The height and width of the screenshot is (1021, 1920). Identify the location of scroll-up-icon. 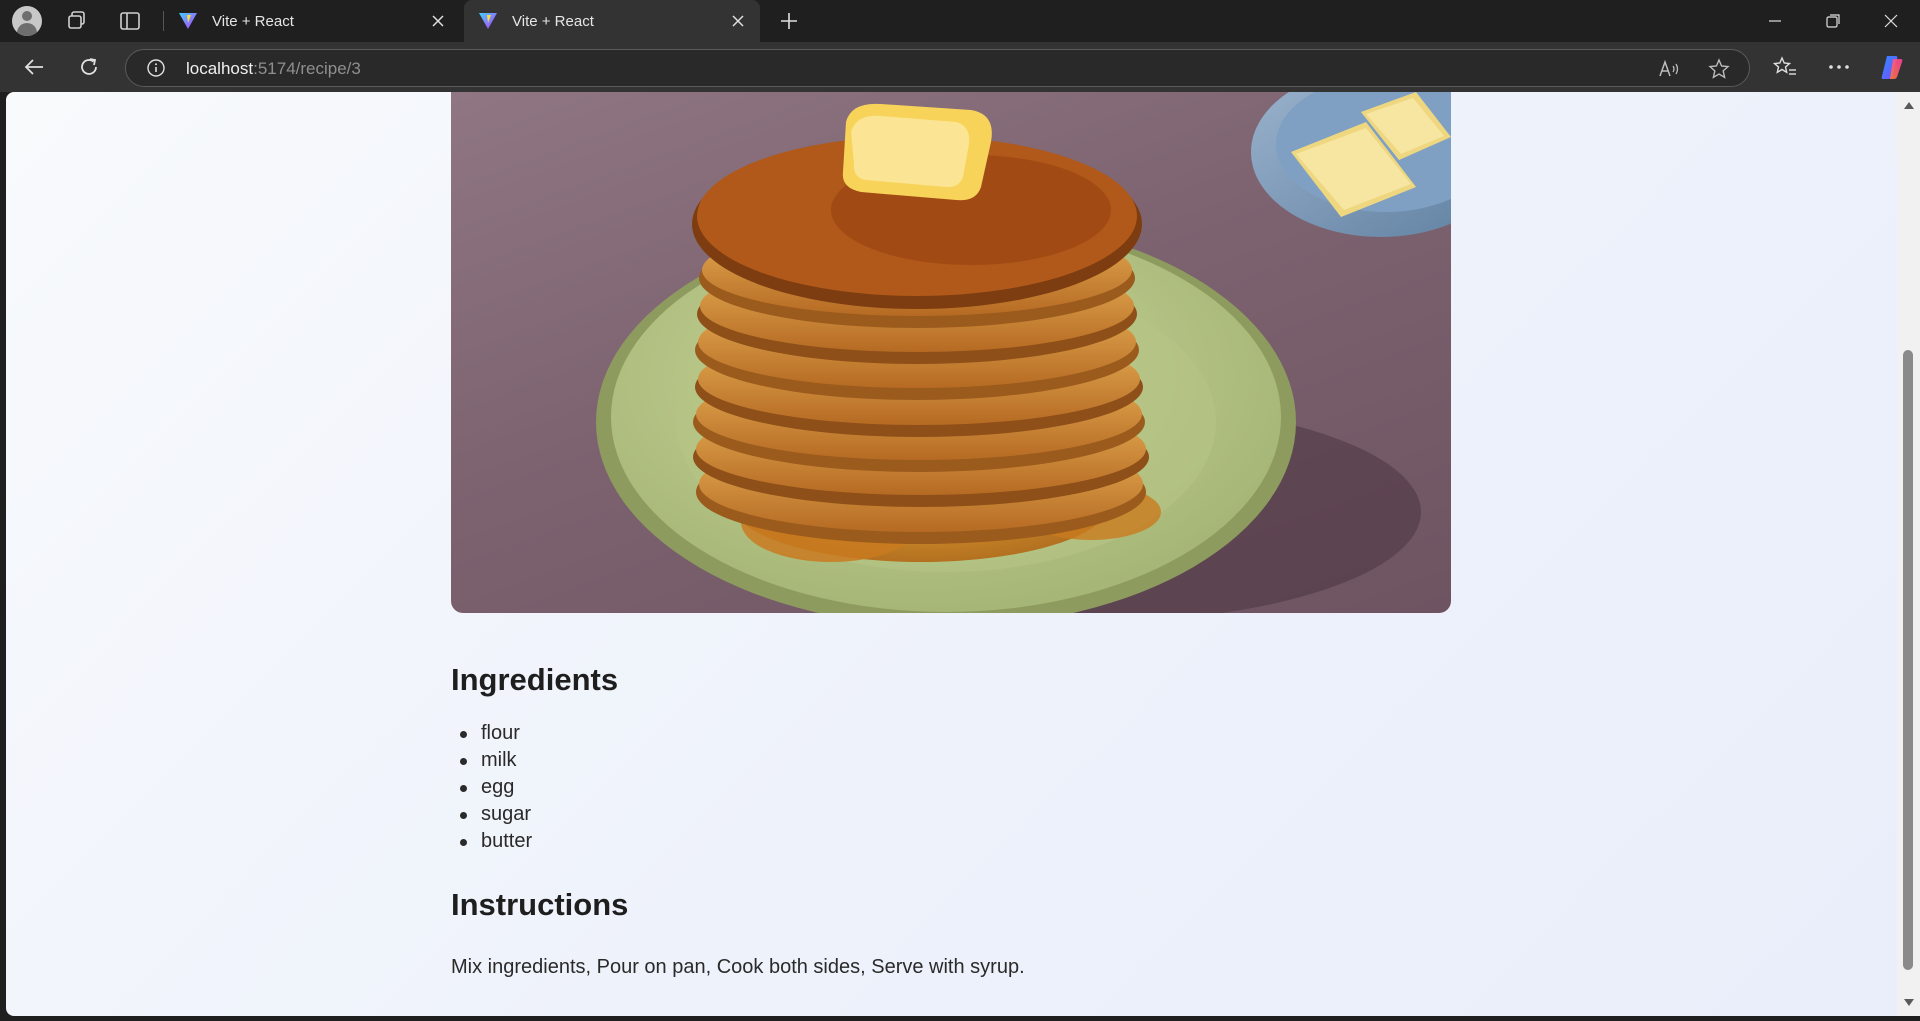
(1908, 105).